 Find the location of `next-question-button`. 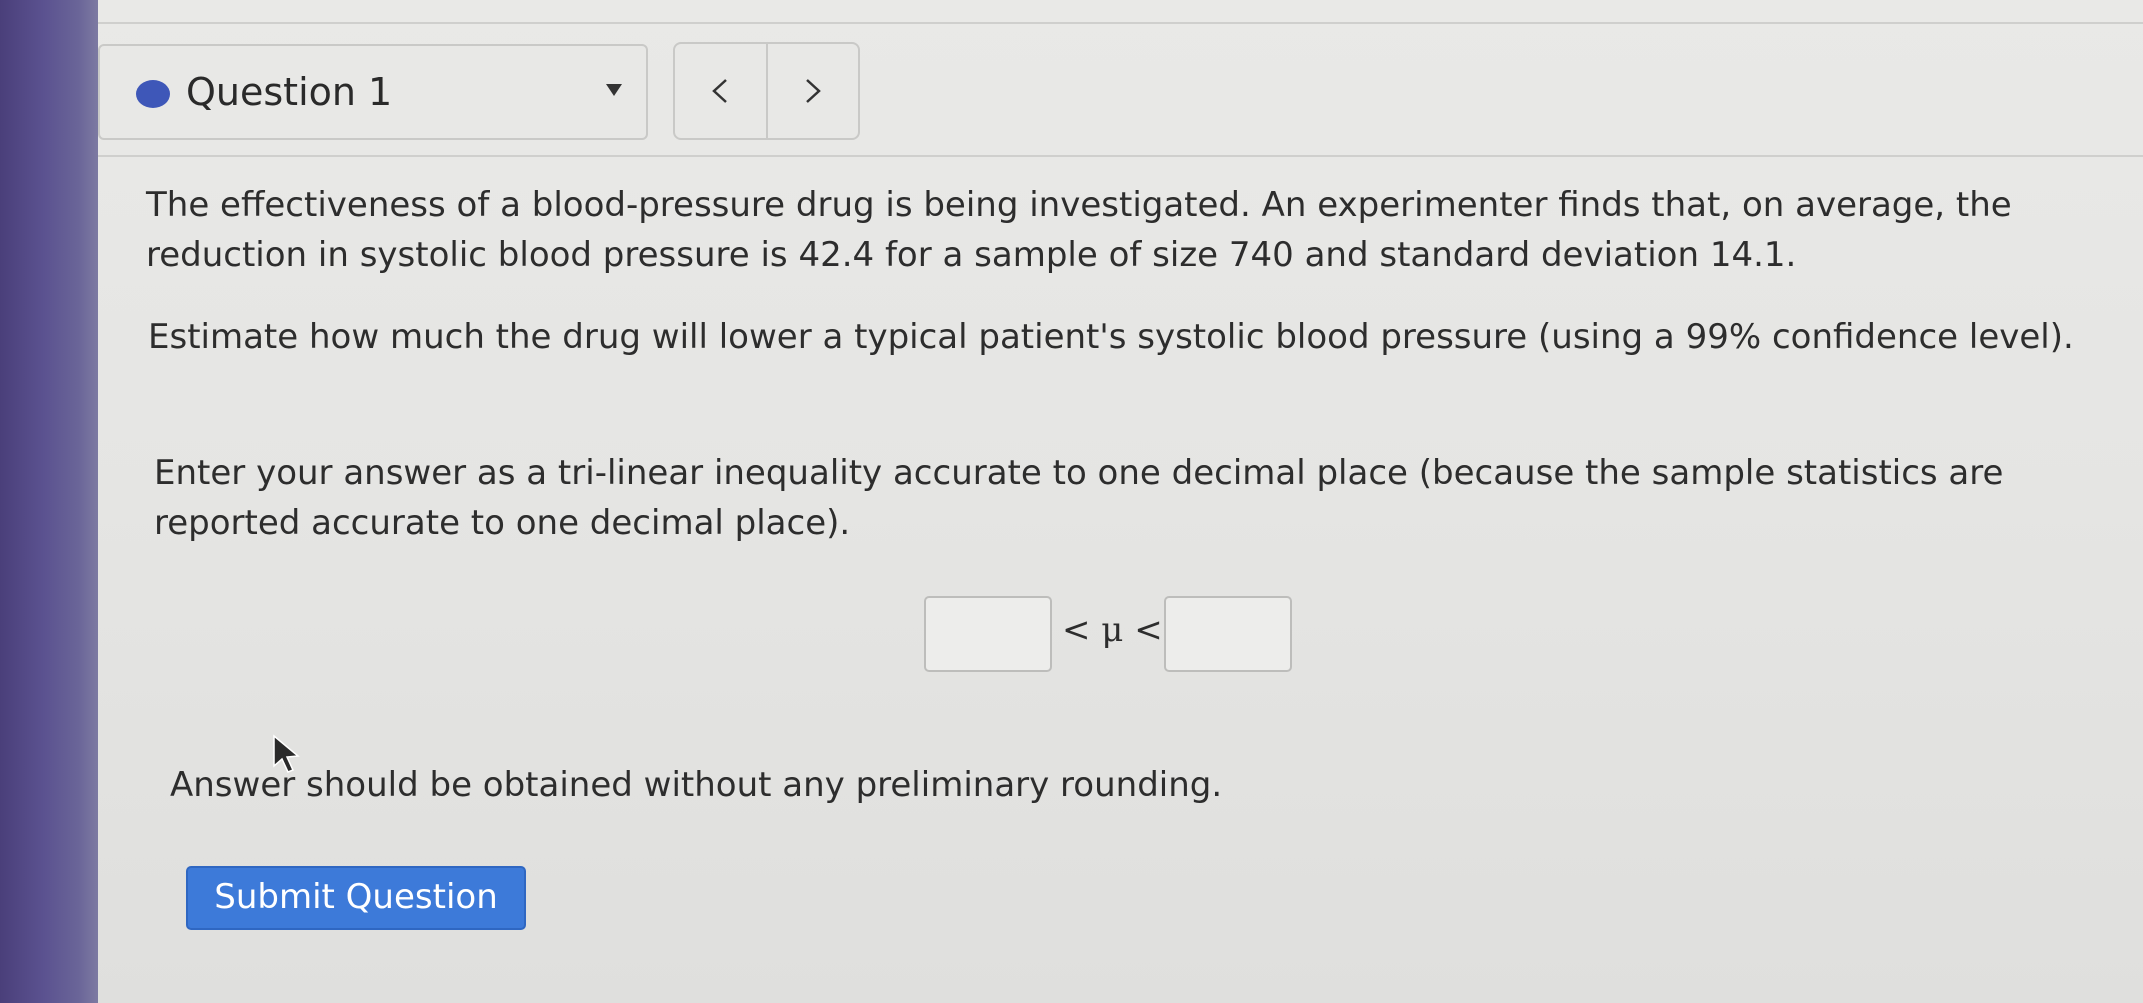

next-question-button is located at coordinates (813, 91).